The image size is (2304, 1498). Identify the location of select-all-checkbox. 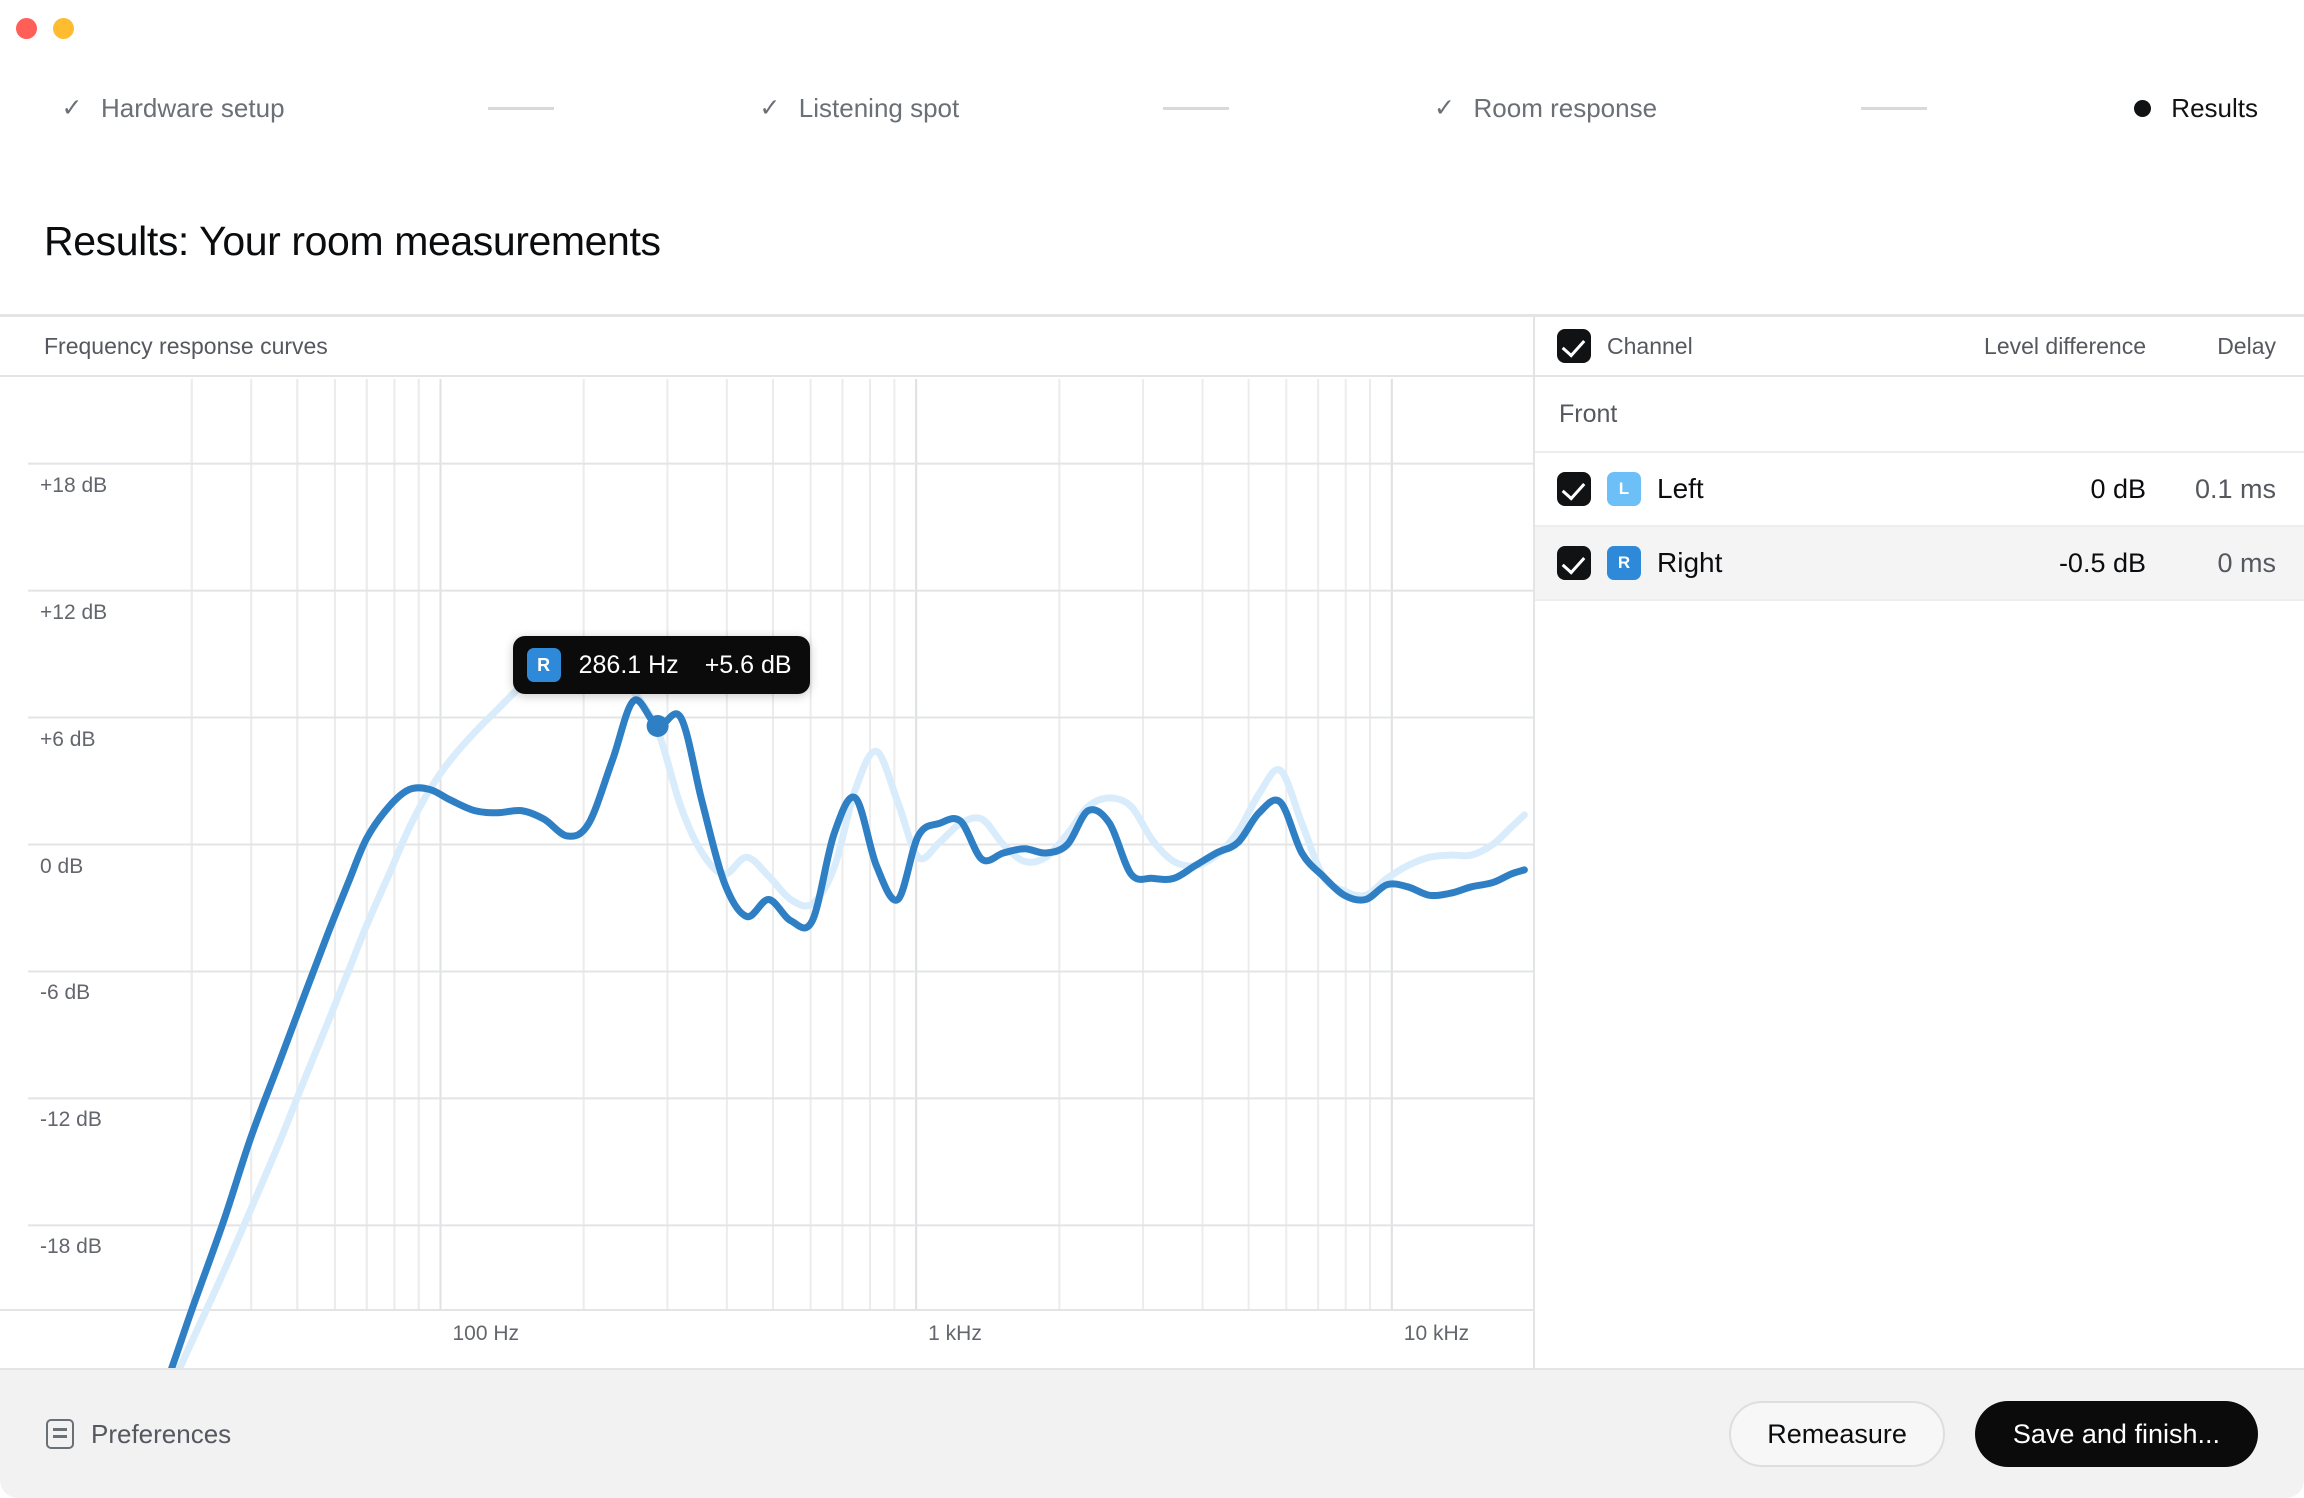
(1574, 346).